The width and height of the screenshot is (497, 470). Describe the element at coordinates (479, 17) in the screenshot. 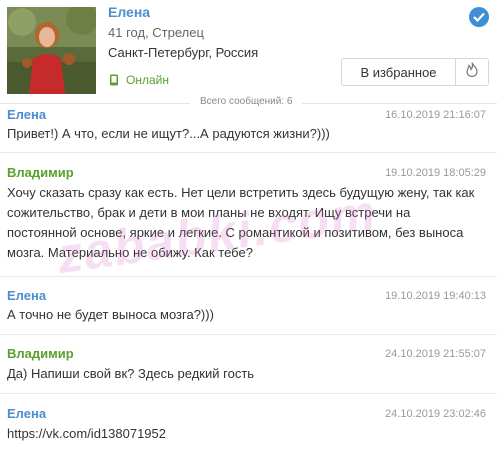

I see `checkmark-circle-icon` at that location.